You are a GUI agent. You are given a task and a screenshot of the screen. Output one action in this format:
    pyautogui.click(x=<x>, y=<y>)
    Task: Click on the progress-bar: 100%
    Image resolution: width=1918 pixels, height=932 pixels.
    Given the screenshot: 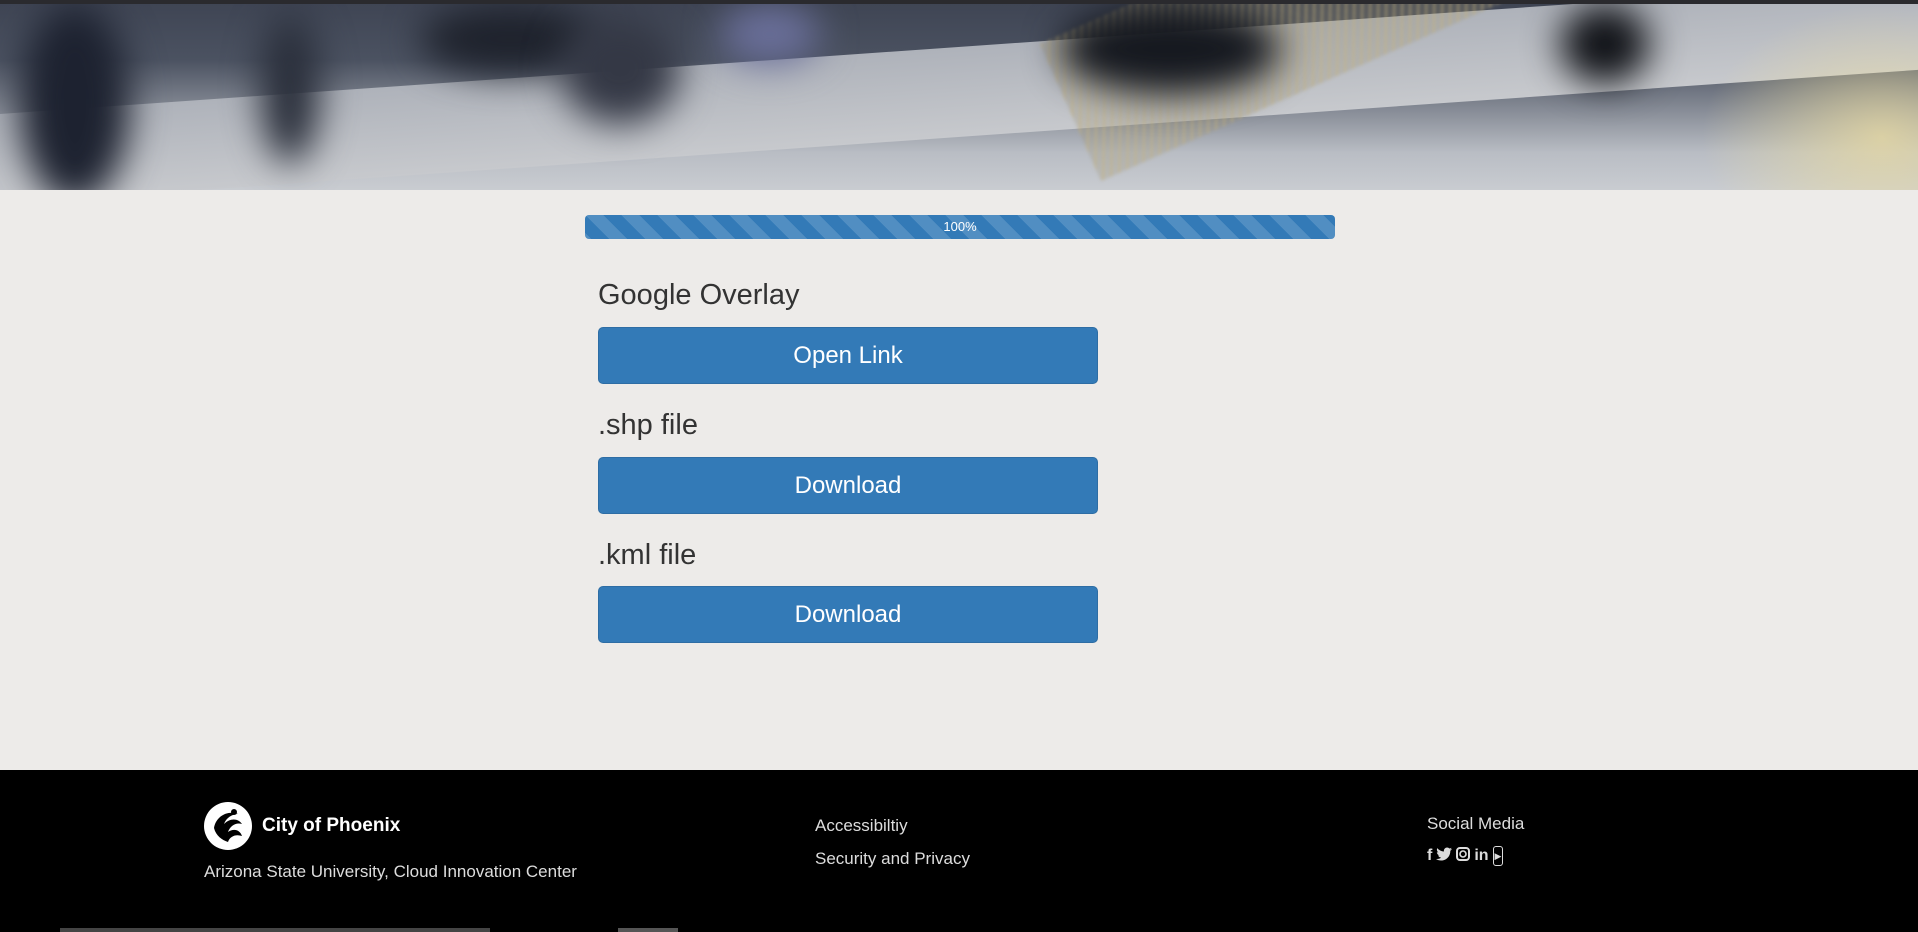 What is the action you would take?
    pyautogui.click(x=960, y=227)
    